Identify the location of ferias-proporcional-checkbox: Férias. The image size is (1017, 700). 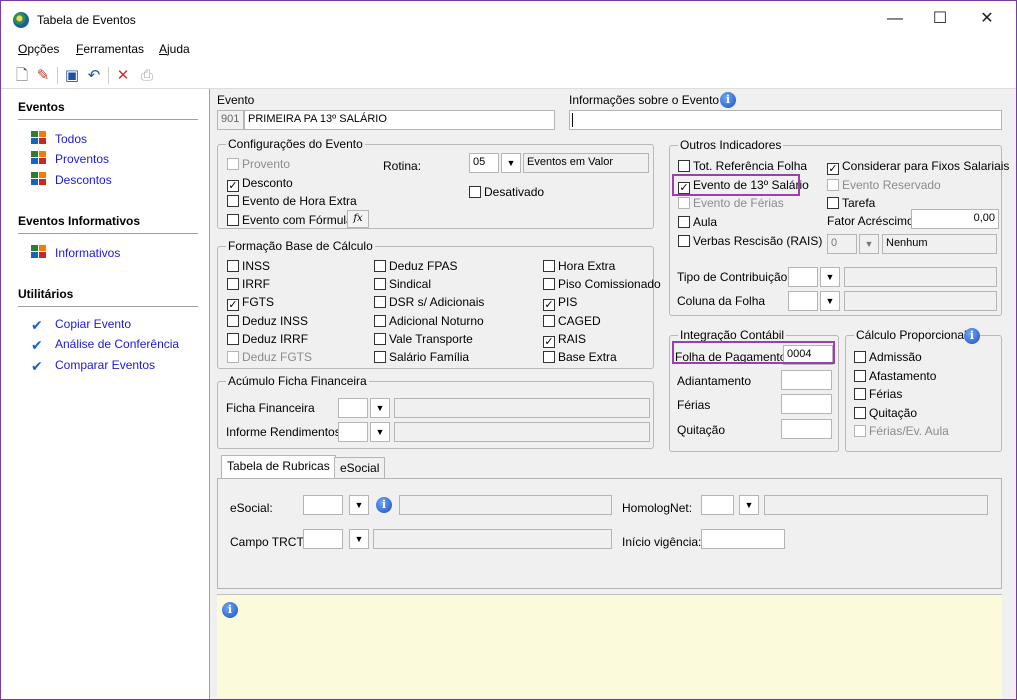
(878, 394).